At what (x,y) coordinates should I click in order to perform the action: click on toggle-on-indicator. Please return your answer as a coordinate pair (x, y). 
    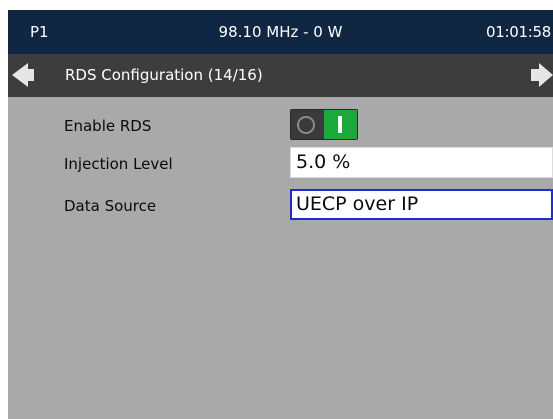
    Looking at the image, I should click on (340, 124).